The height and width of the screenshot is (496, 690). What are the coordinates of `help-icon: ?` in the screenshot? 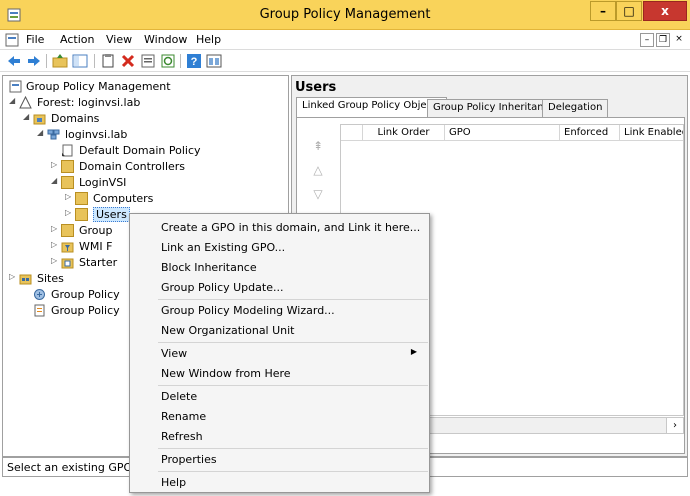 It's located at (194, 61).